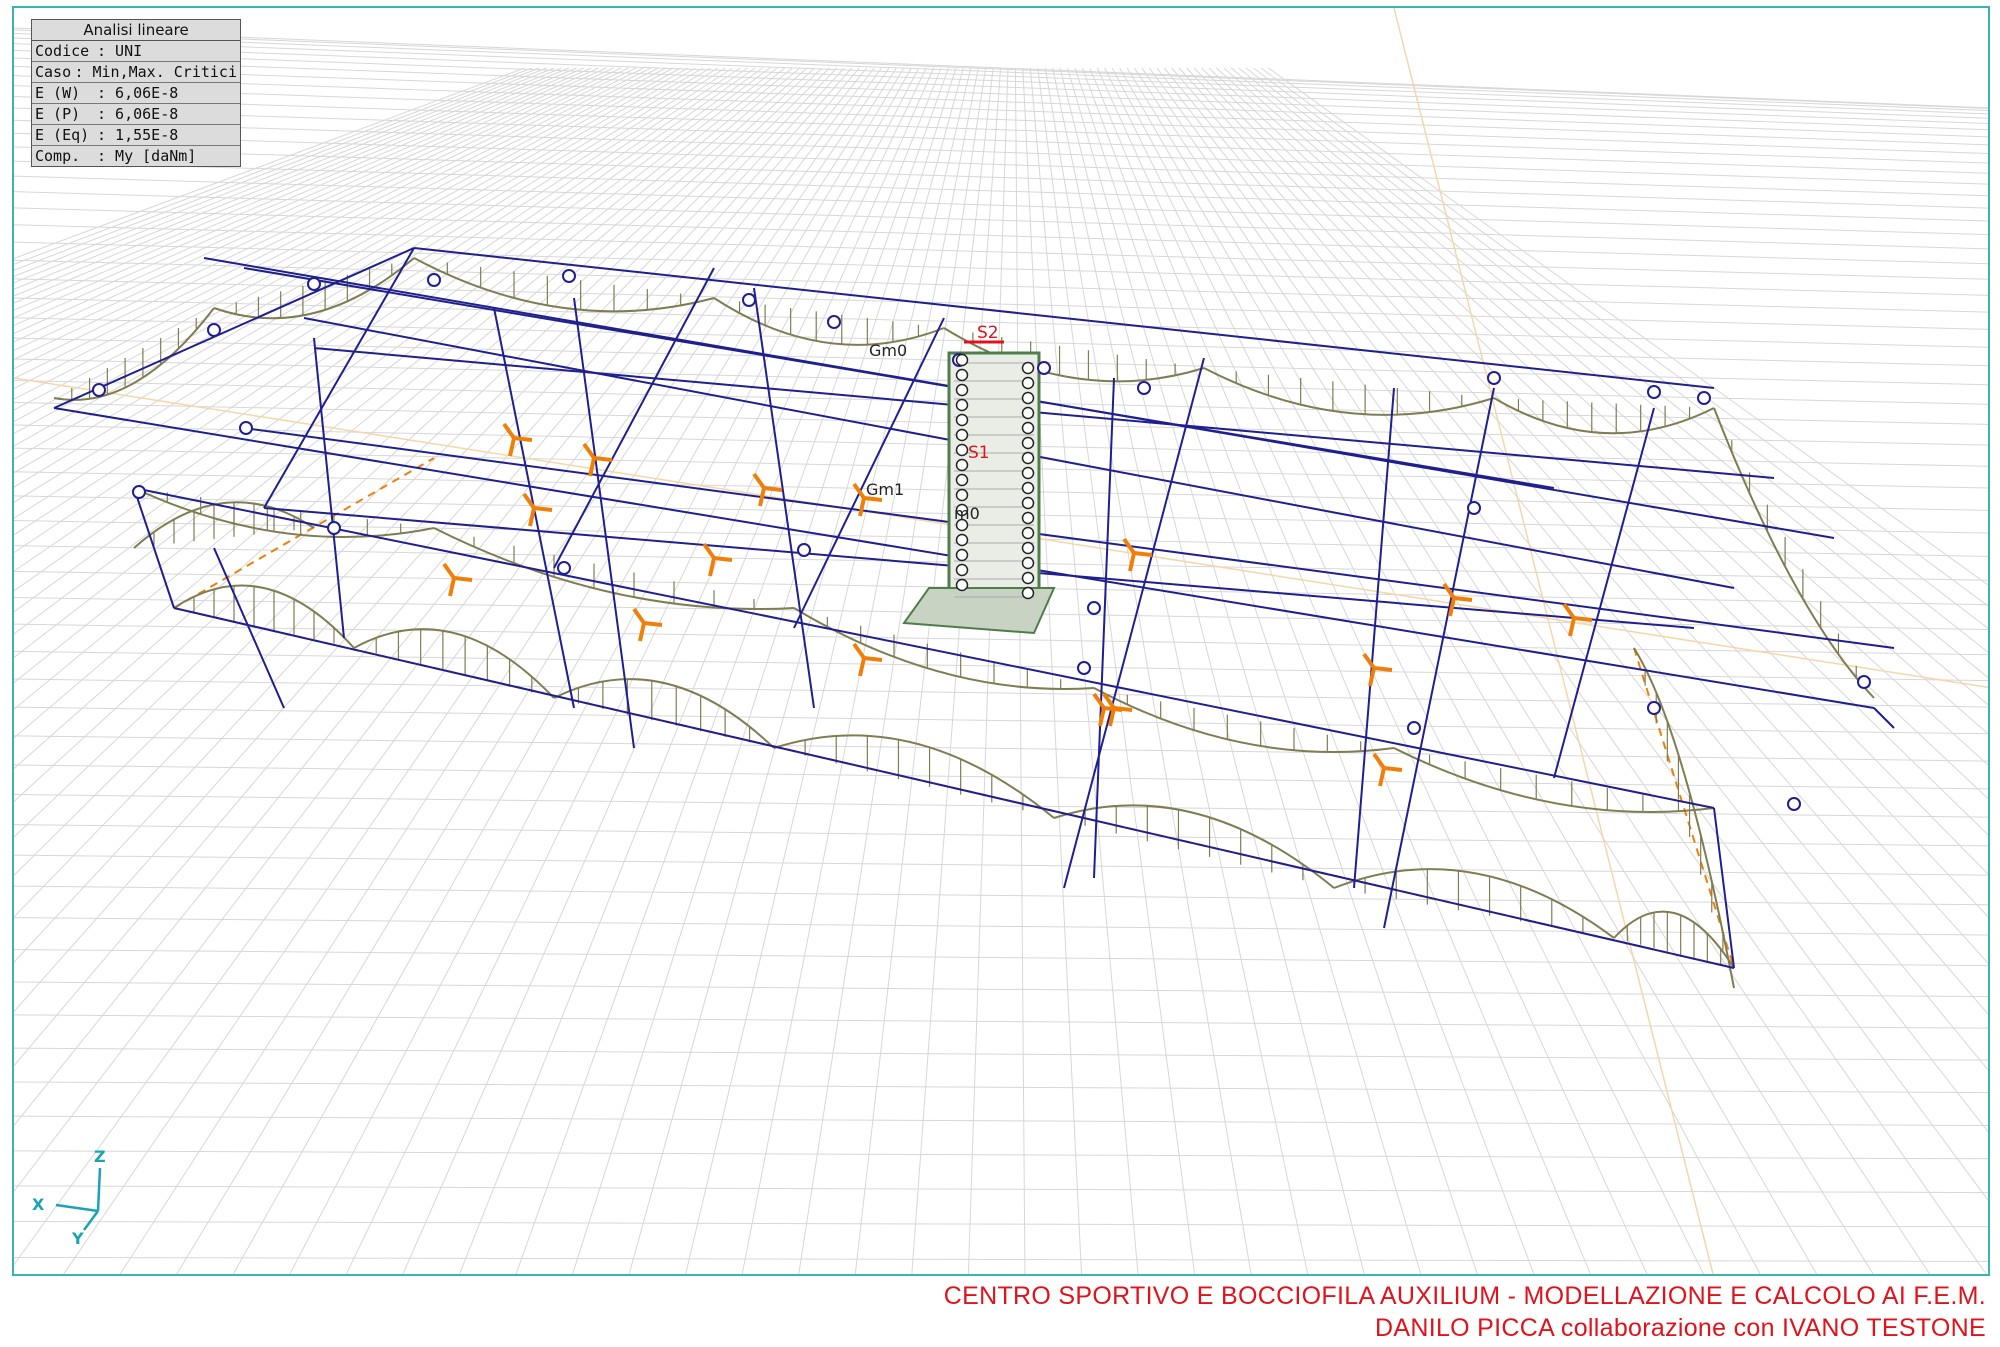  Describe the element at coordinates (38, 1204) in the screenshot. I see `axis-x-label: X` at that location.